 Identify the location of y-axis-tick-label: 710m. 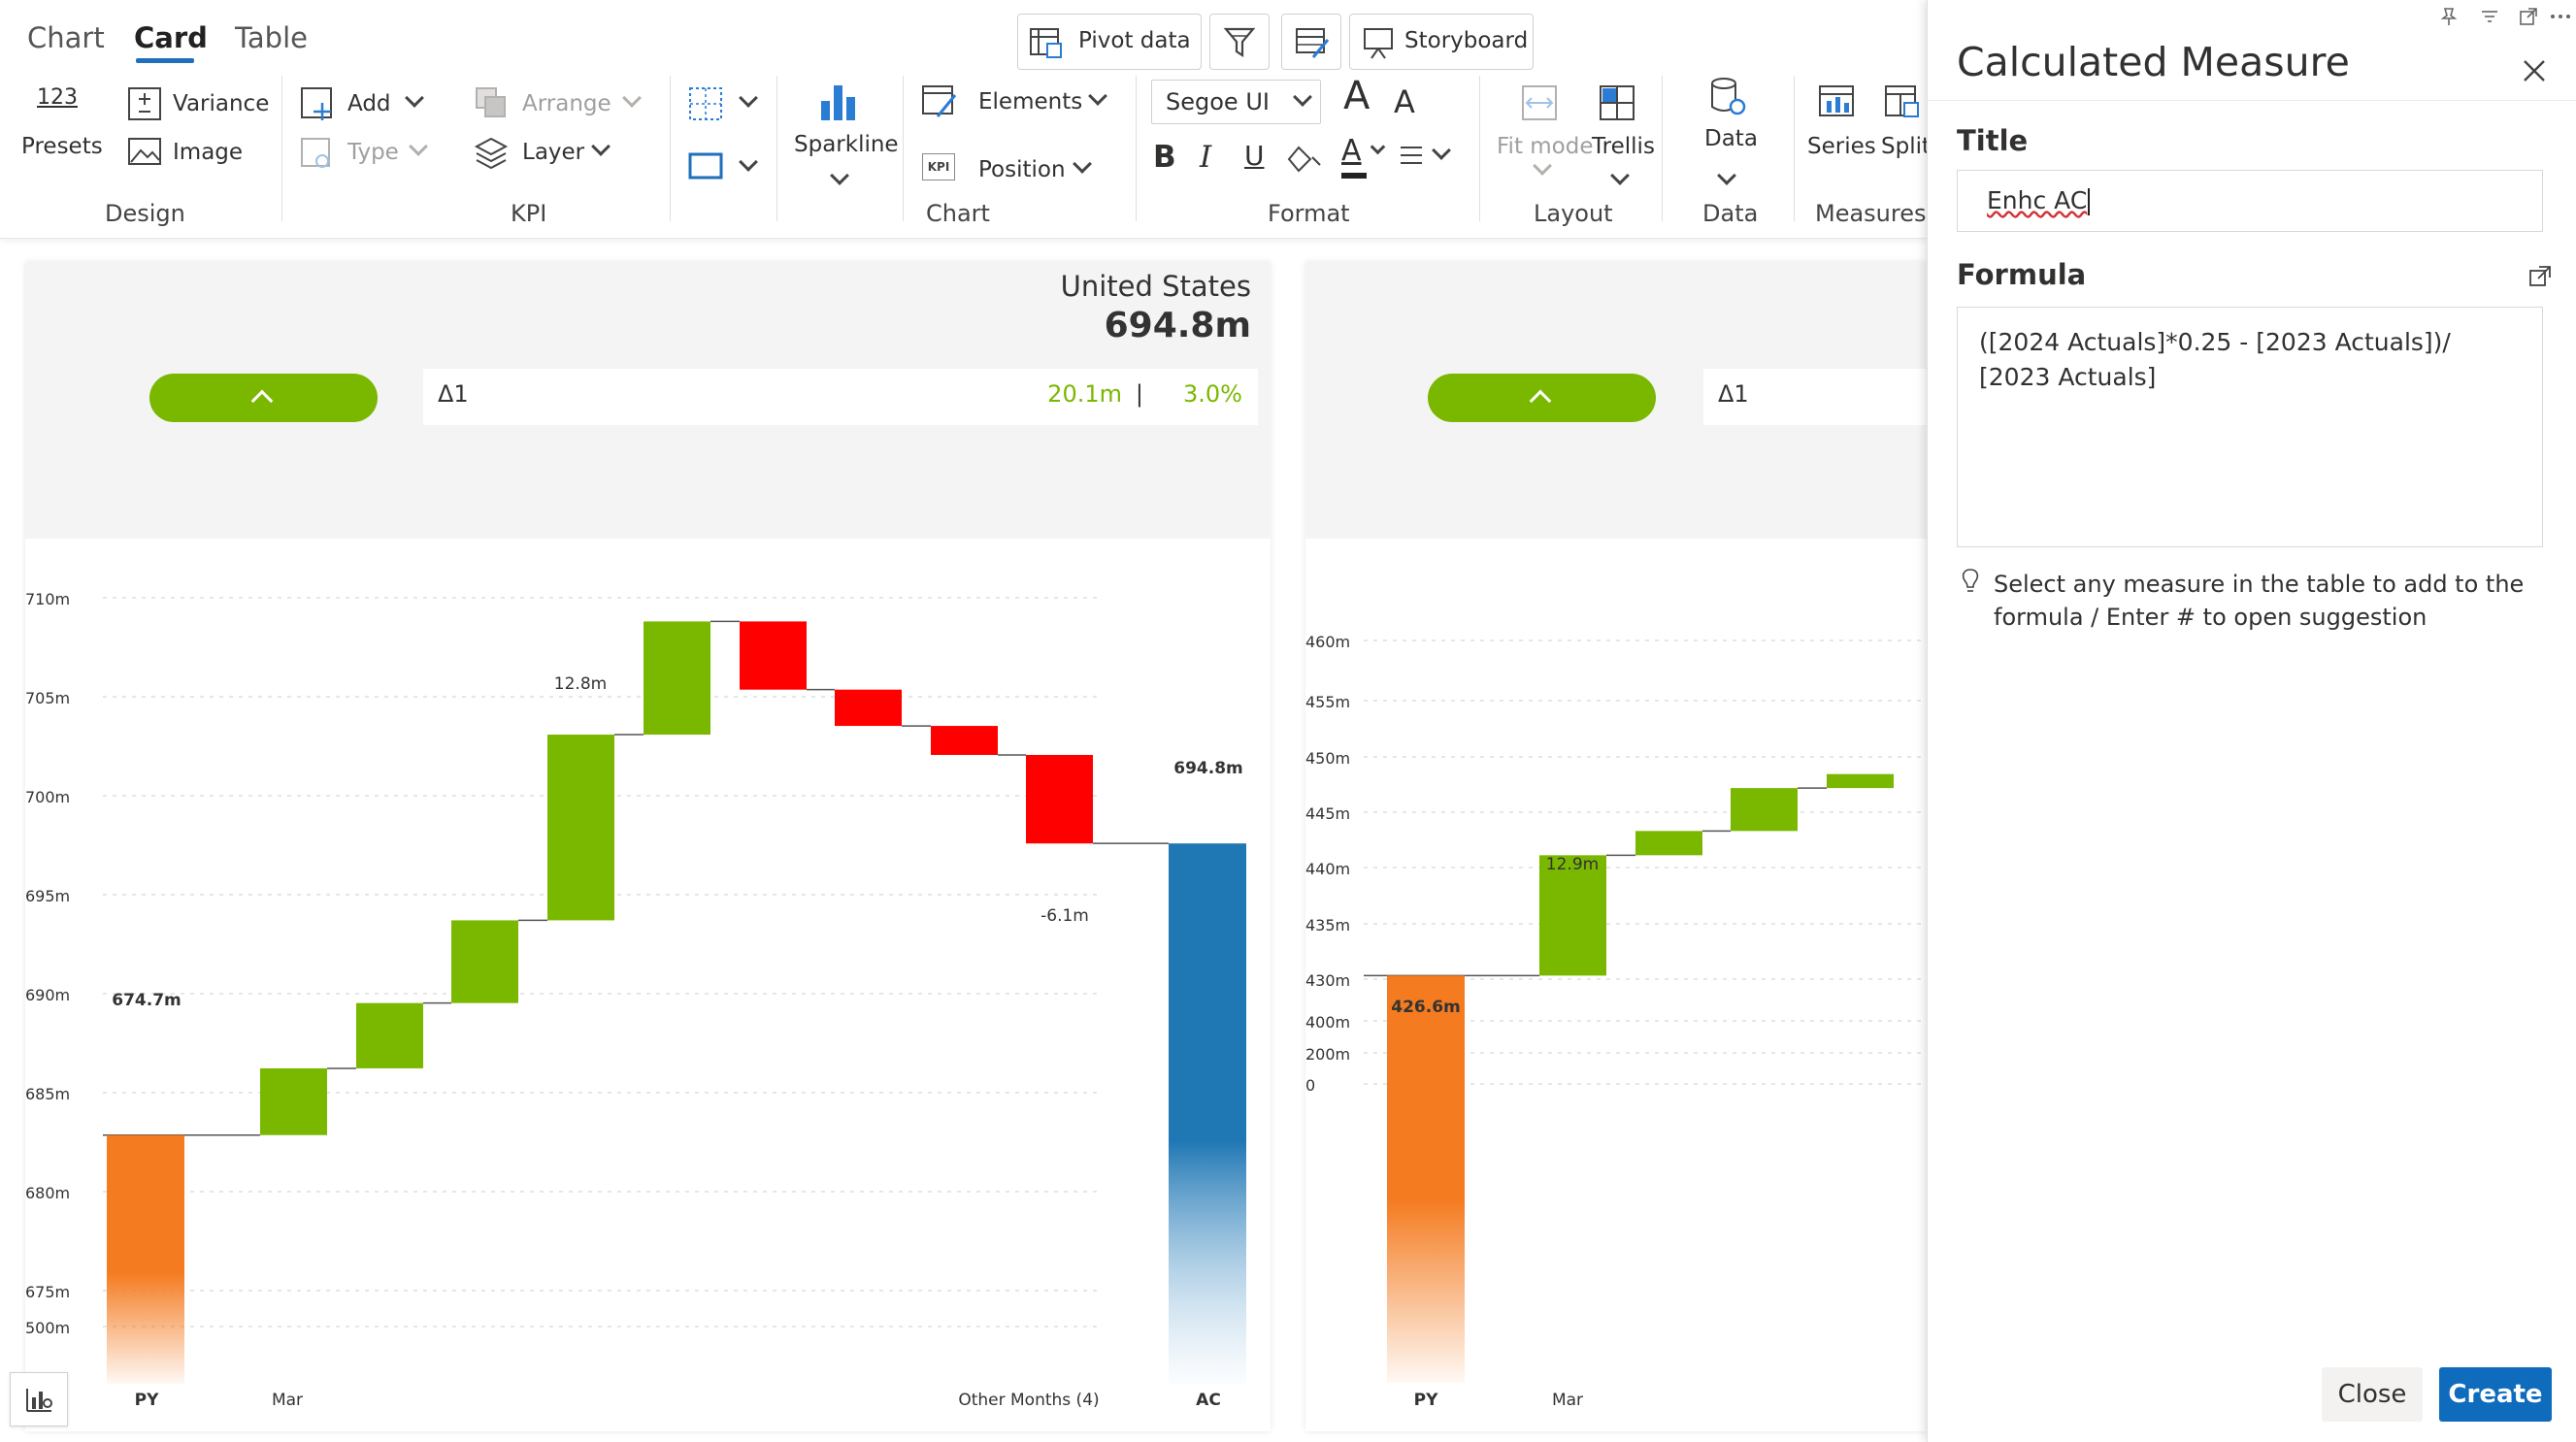
(47, 599).